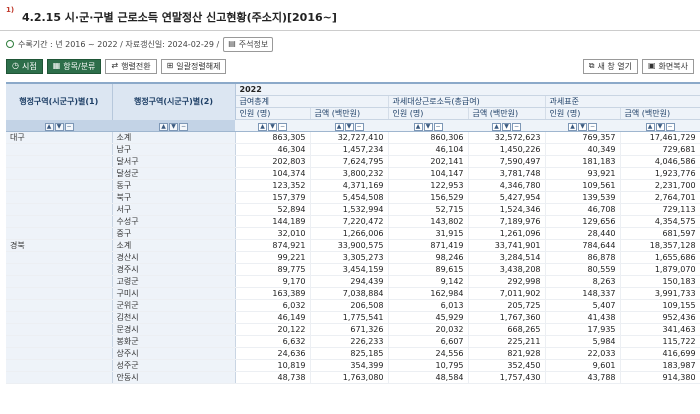 This screenshot has width=700, height=414. Describe the element at coordinates (349, 233) in the screenshot. I see `value-cell: 1,266,006` at that location.